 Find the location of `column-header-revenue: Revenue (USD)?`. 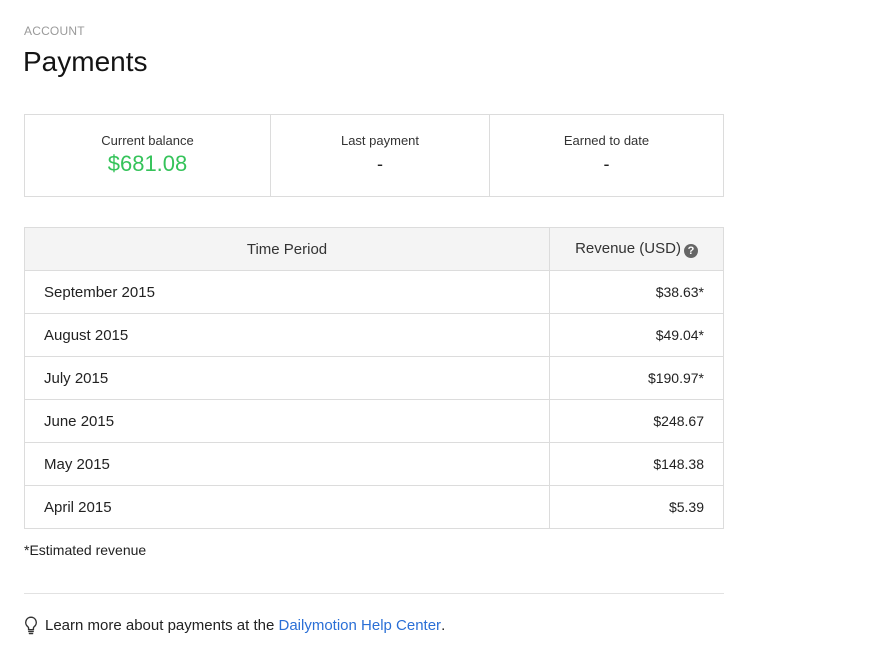

column-header-revenue: Revenue (USD)? is located at coordinates (636, 249).